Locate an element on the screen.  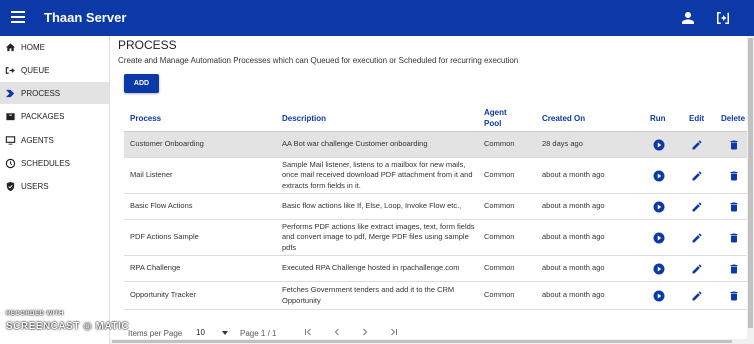
sidebar-item-agents: AGENTS is located at coordinates (54, 140).